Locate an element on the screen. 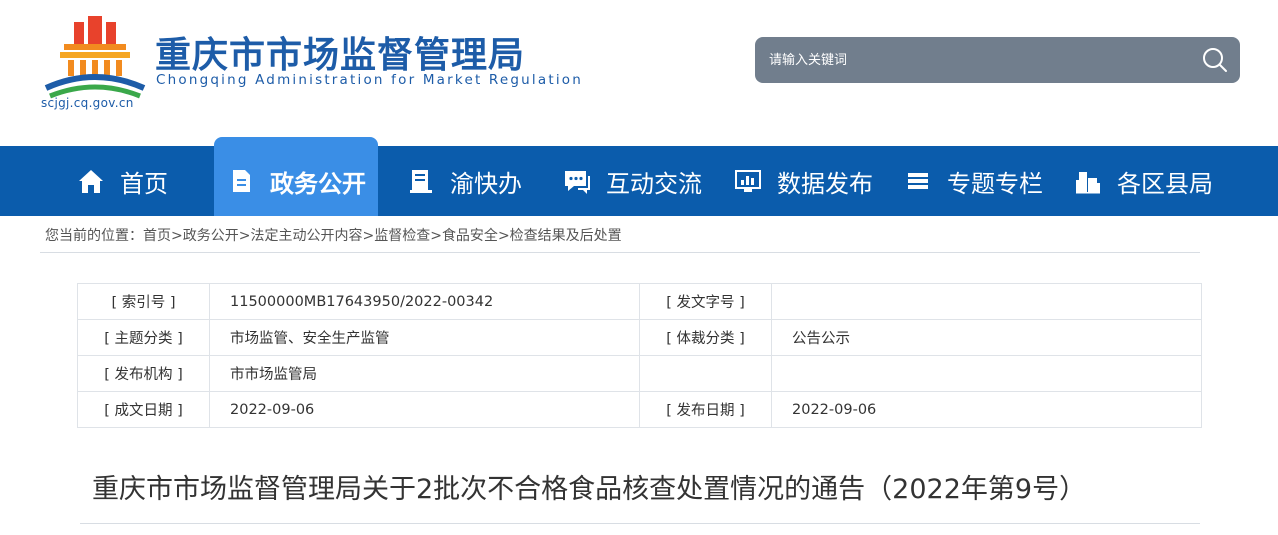 This screenshot has height=535, width=1278. breadcrumb-link-gov-affairs: 政务公开 is located at coordinates (211, 236).